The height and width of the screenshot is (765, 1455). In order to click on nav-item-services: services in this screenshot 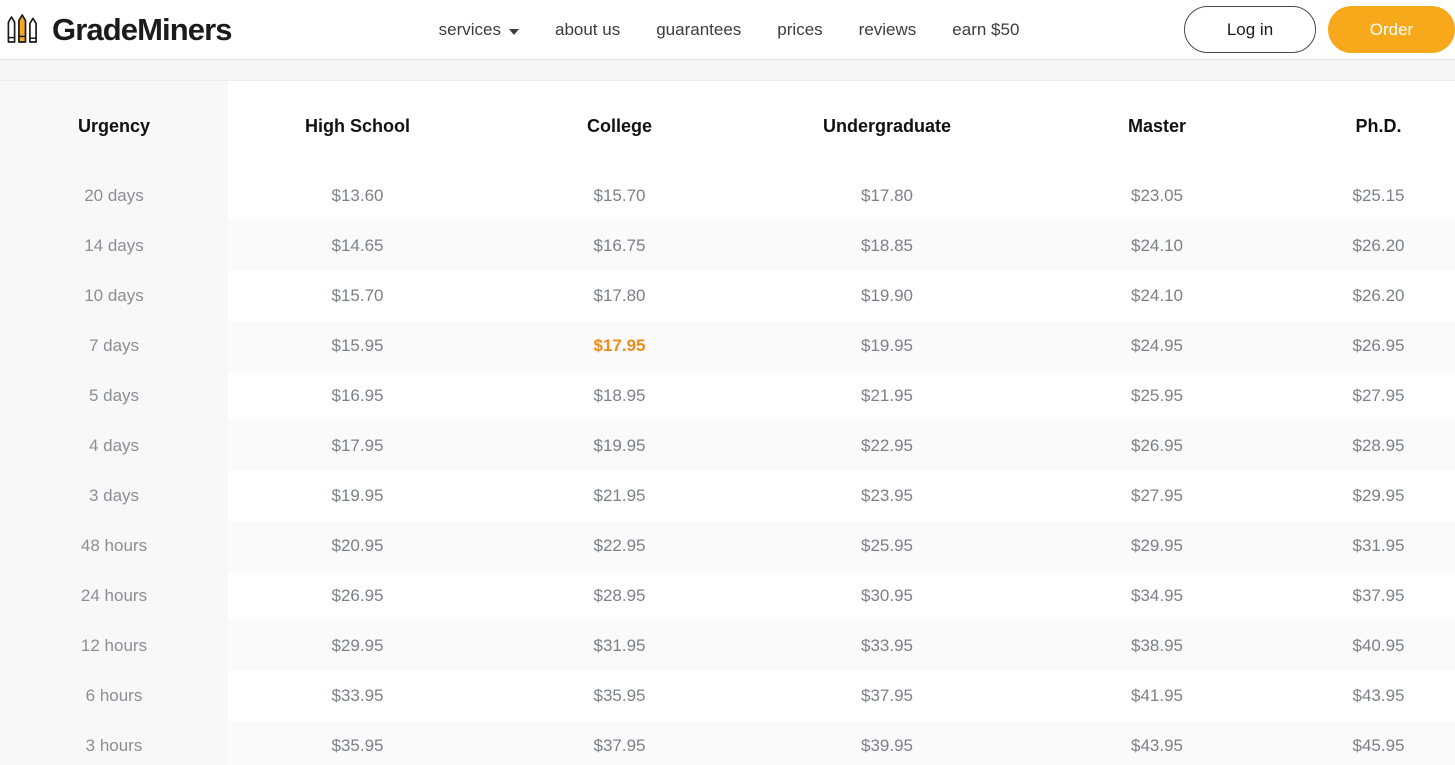, I will do `click(479, 30)`.